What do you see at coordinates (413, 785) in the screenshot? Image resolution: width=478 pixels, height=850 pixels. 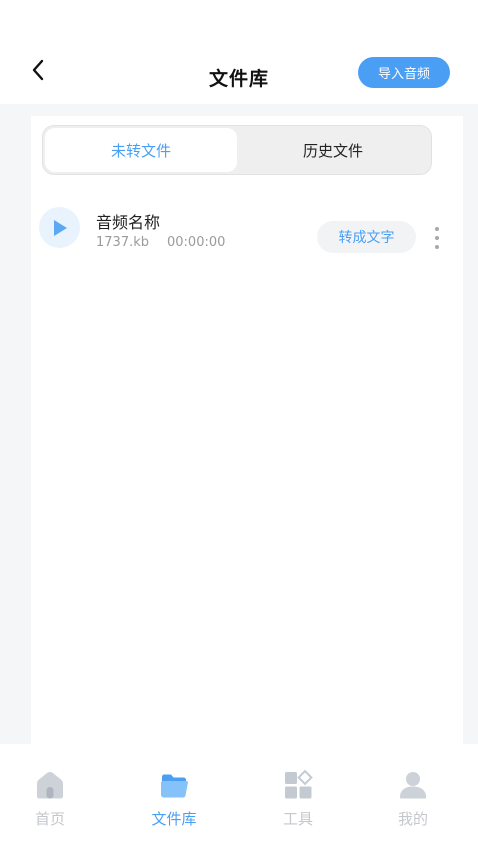 I see `user-icon` at bounding box center [413, 785].